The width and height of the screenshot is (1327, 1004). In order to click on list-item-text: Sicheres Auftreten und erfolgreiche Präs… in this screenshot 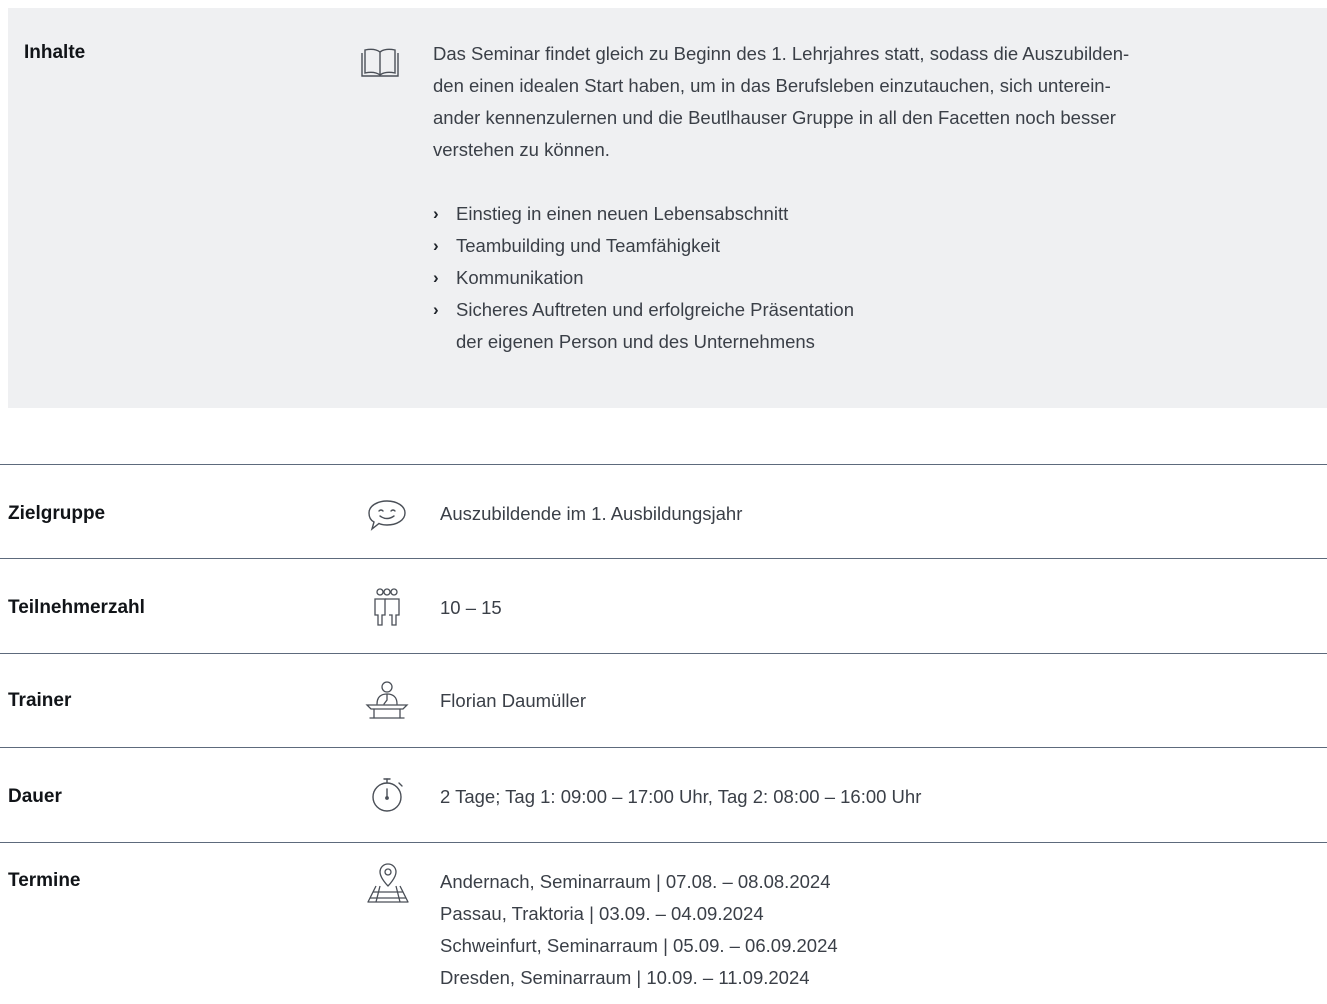, I will do `click(655, 309)`.